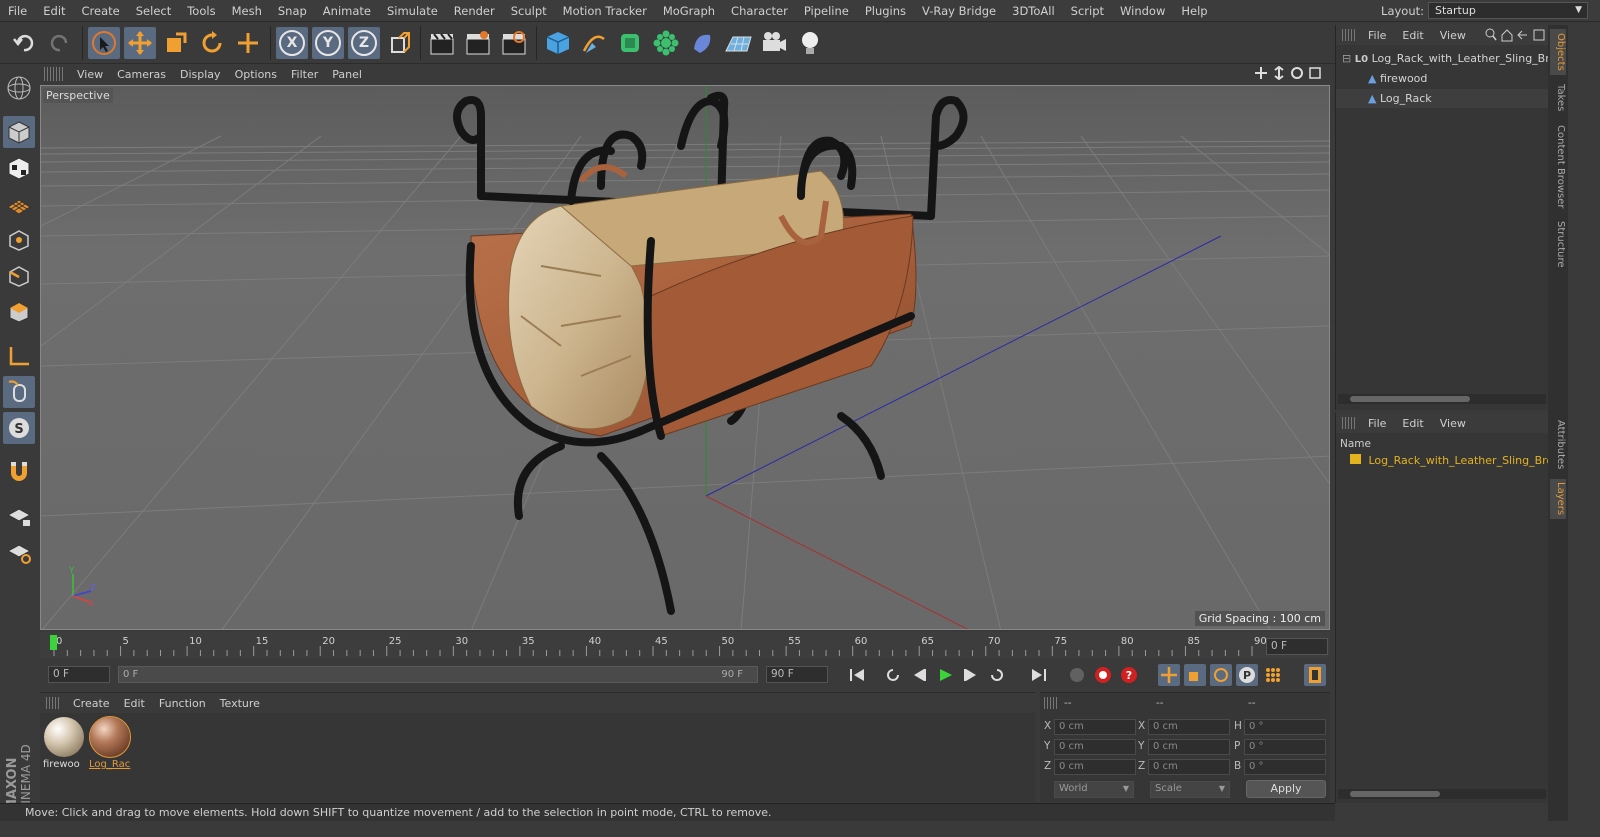 The image size is (1600, 837). What do you see at coordinates (347, 74) in the screenshot?
I see `viewport-menu-panel: Panel` at bounding box center [347, 74].